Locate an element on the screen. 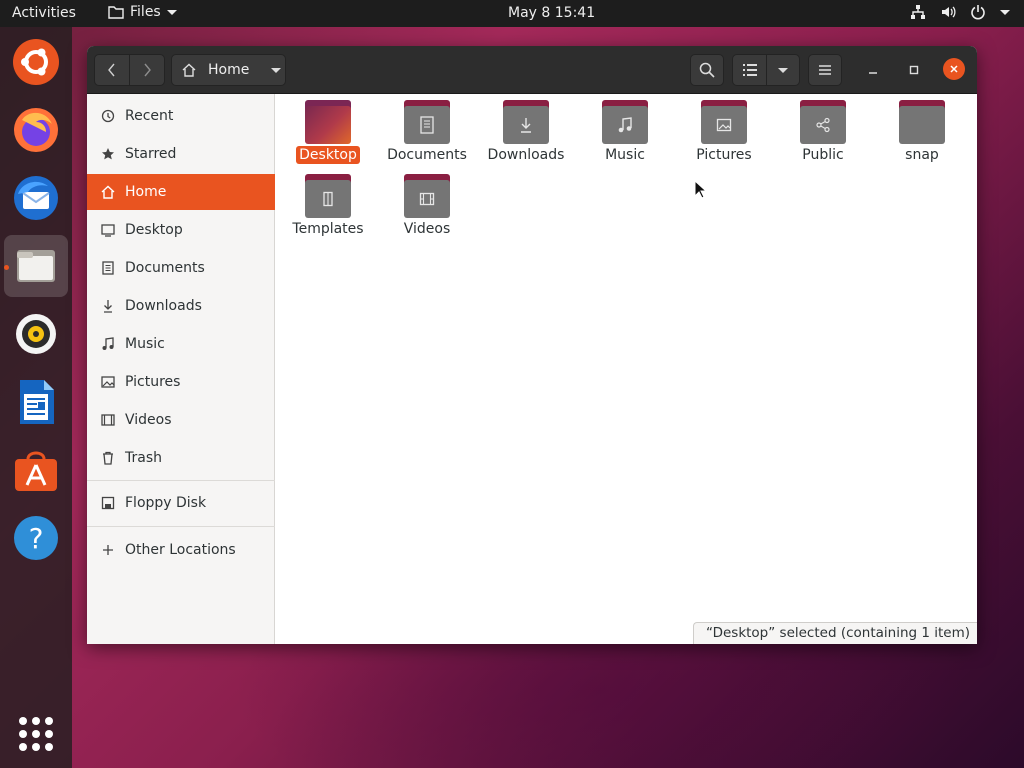 This screenshot has height=768, width=1024. path-label: Home is located at coordinates (229, 70).